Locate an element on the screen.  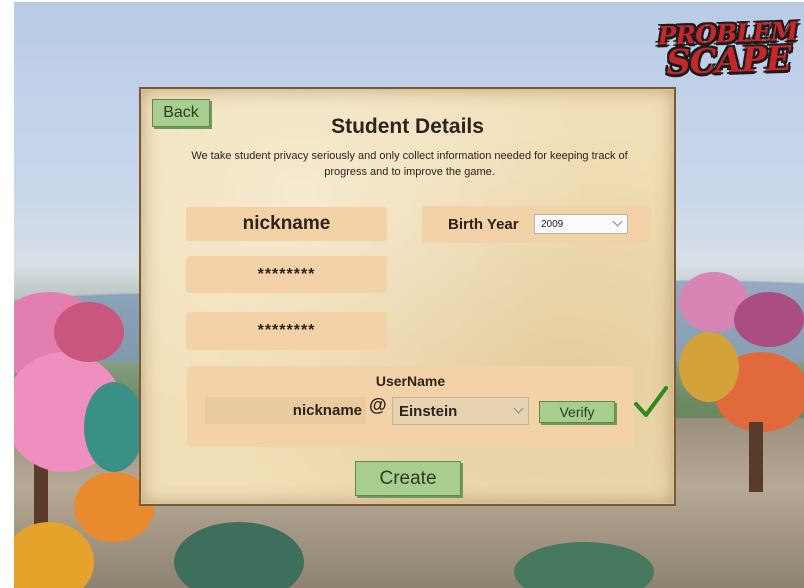
birth-year-label: Birth Year is located at coordinates (483, 224).